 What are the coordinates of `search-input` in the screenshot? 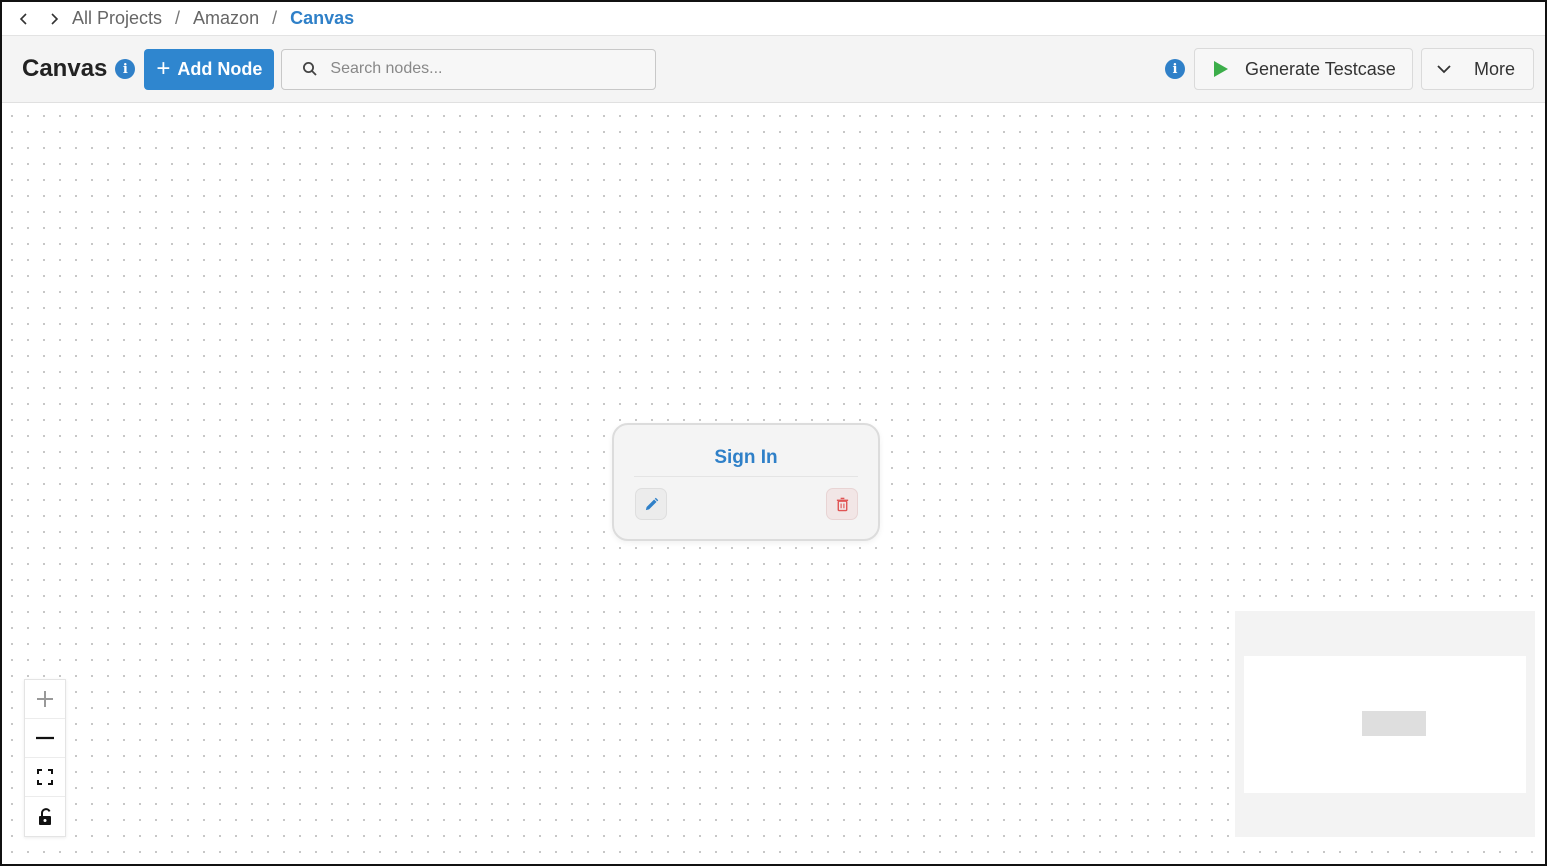 It's located at (480, 69).